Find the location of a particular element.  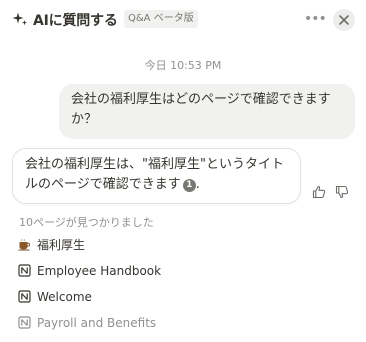

user-message-bubble: 会社の福利厚生はどのページで確認できますか？ is located at coordinates (207, 111).